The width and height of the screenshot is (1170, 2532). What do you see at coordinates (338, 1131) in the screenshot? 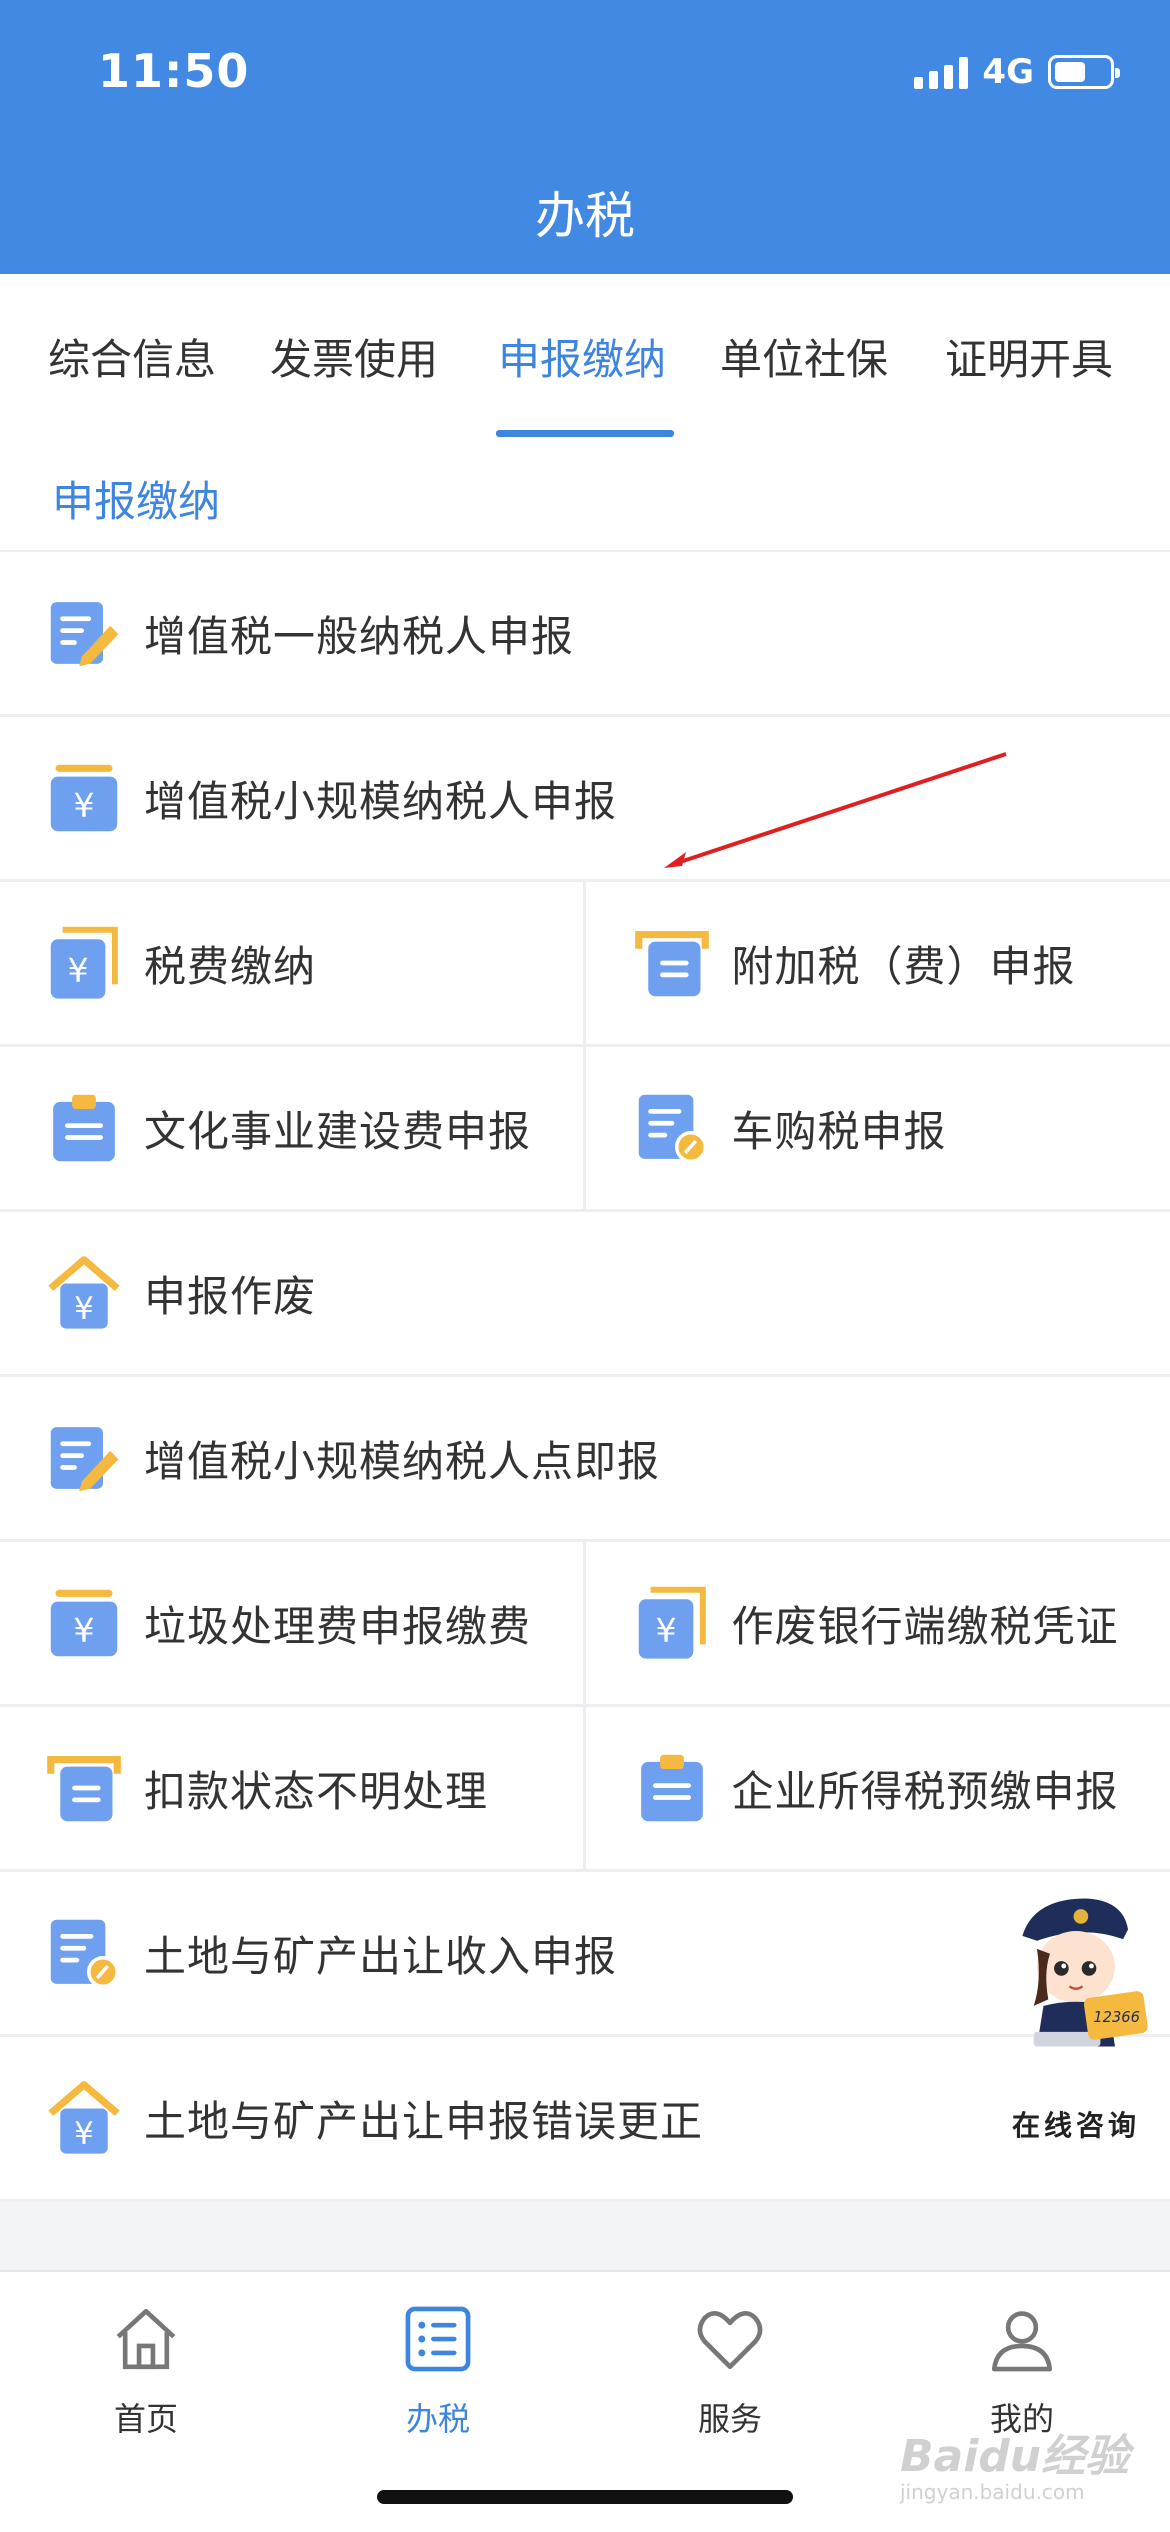
I see `item-label: 文化事业建设费申报` at bounding box center [338, 1131].